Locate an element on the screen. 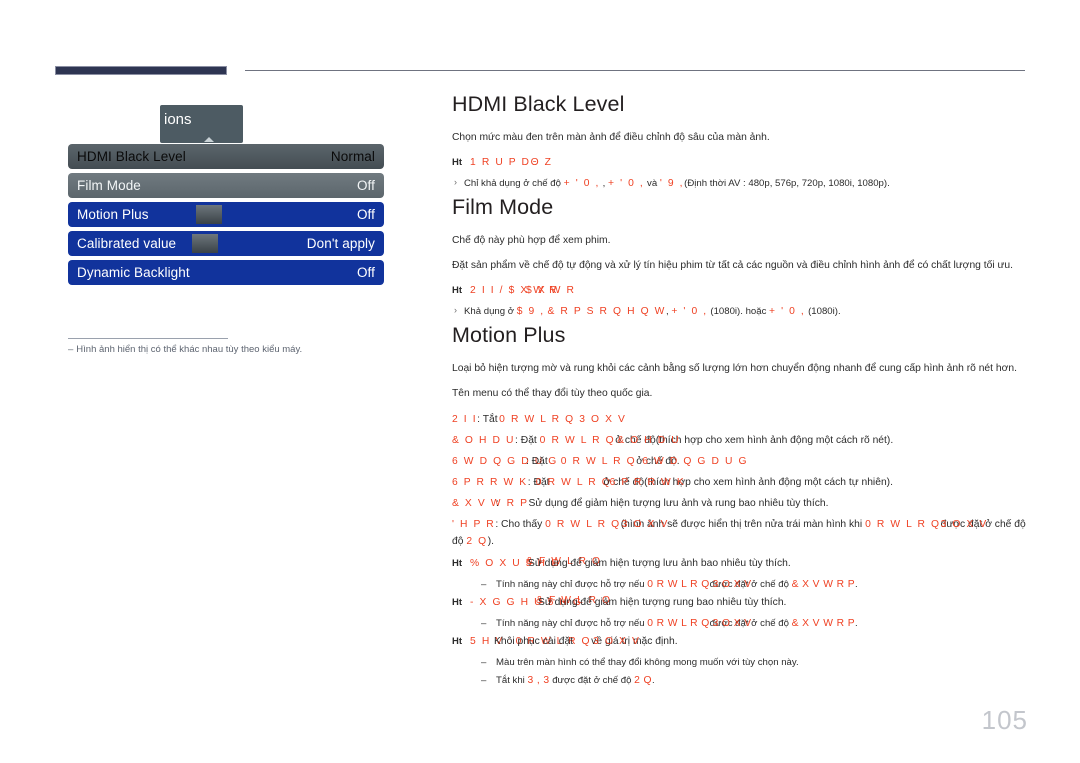 The height and width of the screenshot is (763, 1080). last-note-red-1: 3 , 3 is located at coordinates (538, 680).